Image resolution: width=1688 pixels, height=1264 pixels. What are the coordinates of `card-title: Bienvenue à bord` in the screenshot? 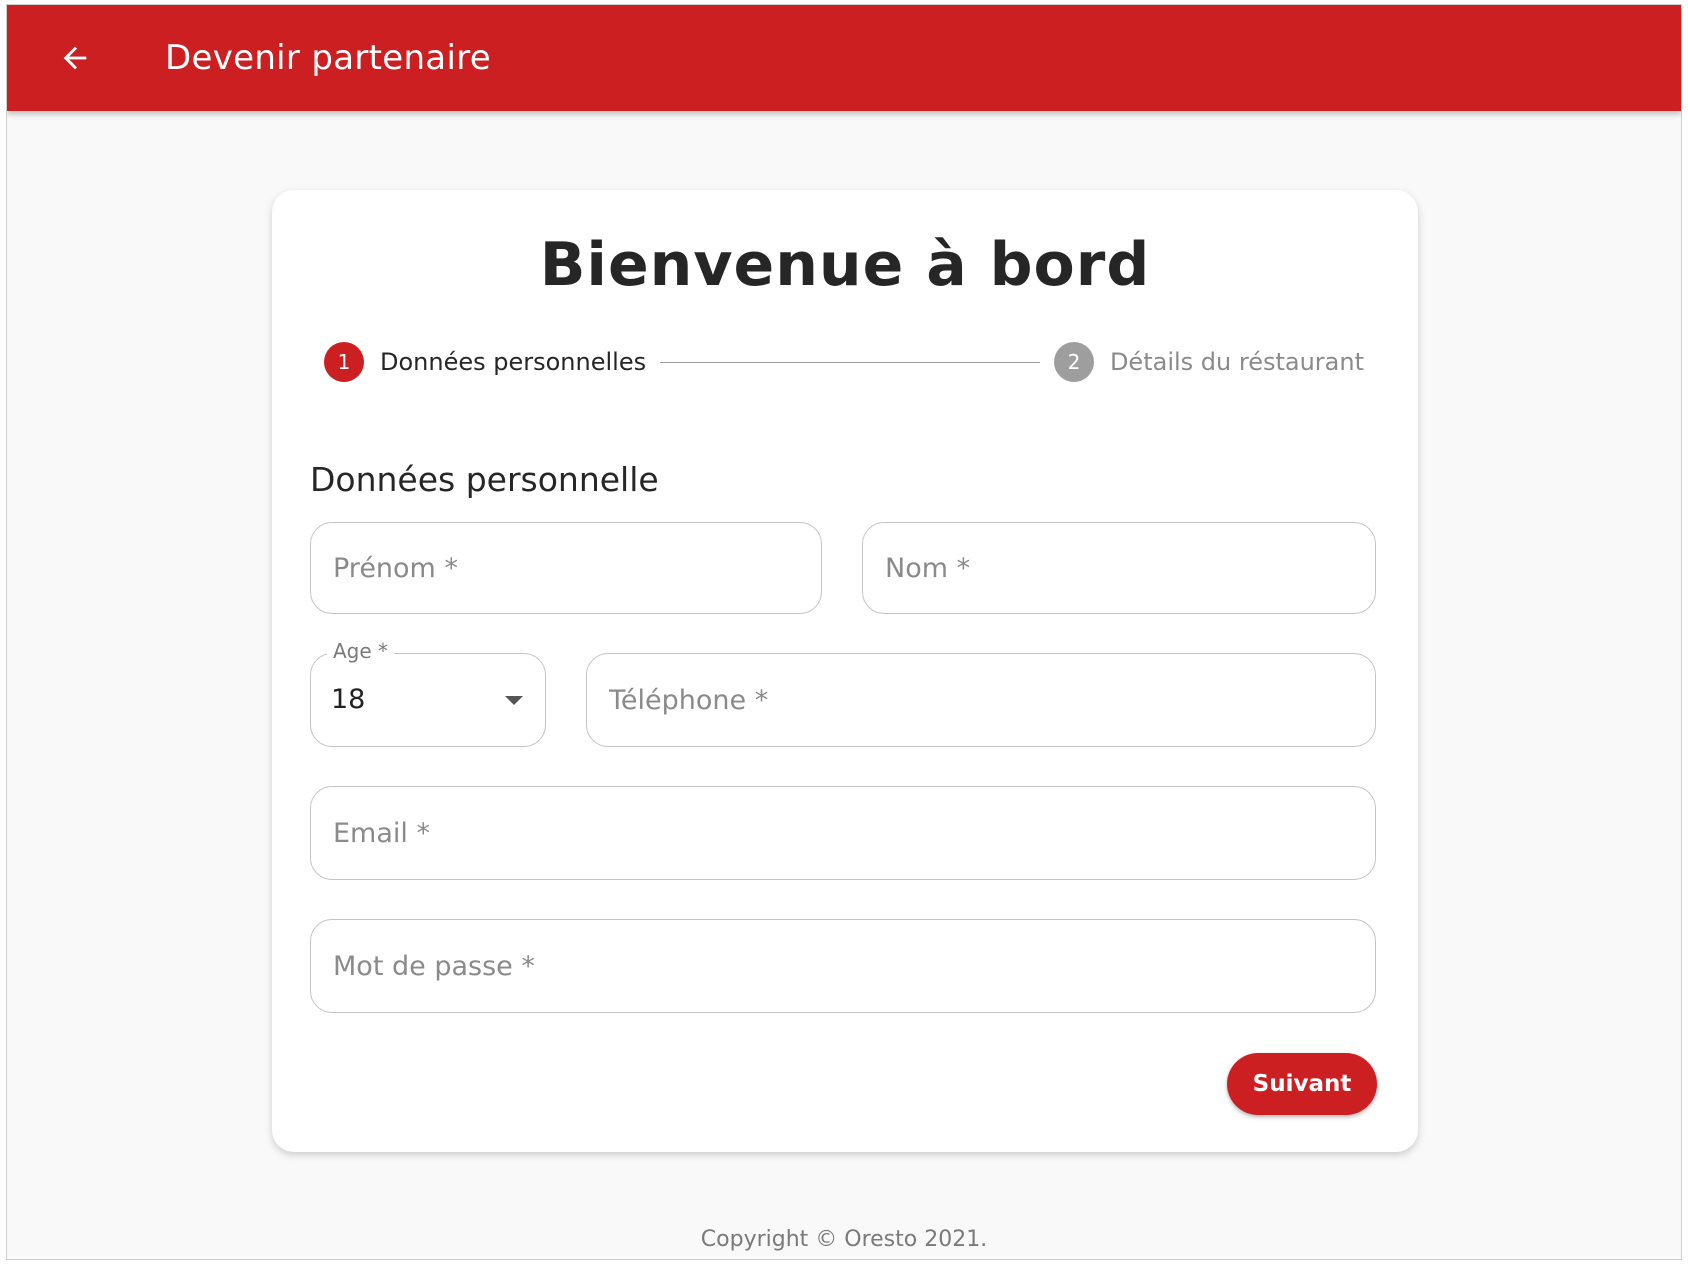 It's located at (845, 265).